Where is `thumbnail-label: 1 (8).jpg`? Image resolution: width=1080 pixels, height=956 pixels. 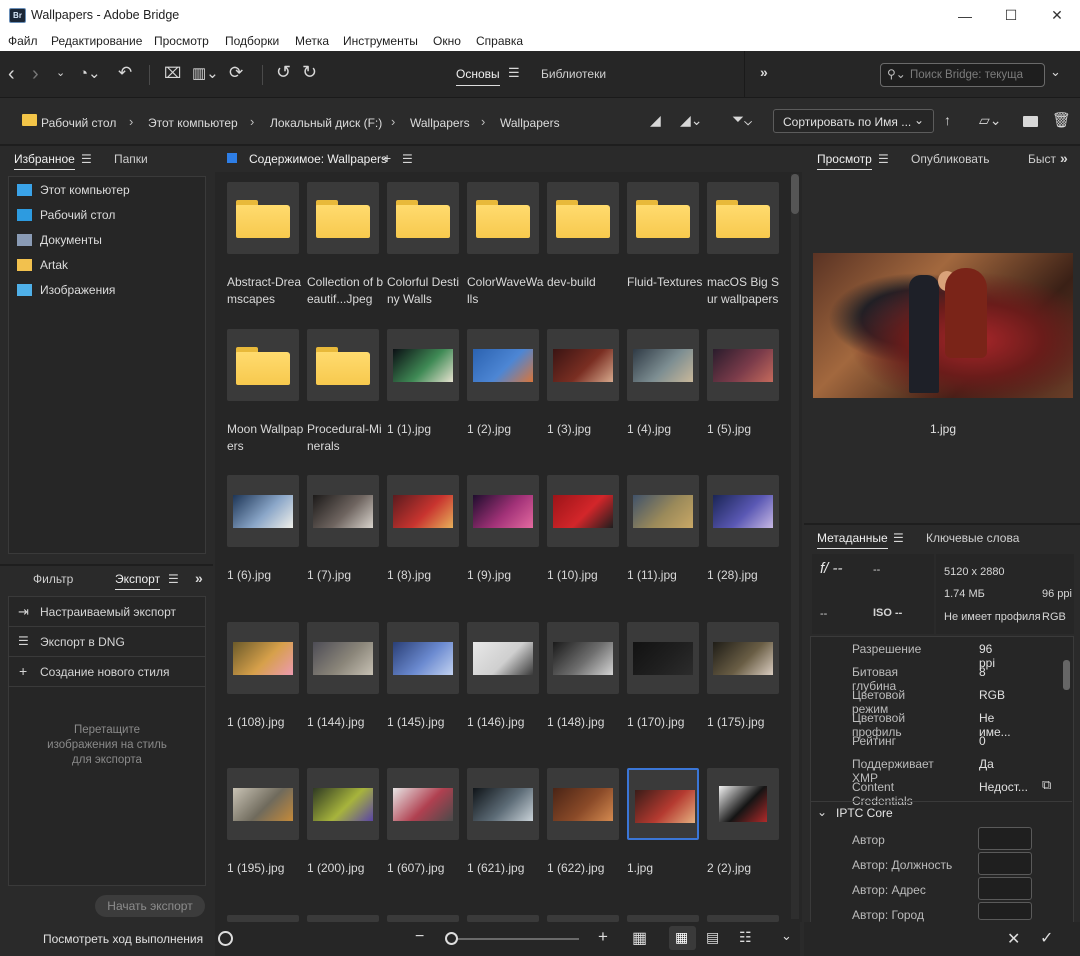 thumbnail-label: 1 (8).jpg is located at coordinates (426, 575).